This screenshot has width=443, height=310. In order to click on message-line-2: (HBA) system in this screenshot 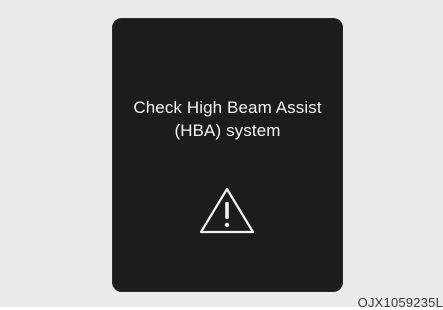, I will do `click(227, 130)`.